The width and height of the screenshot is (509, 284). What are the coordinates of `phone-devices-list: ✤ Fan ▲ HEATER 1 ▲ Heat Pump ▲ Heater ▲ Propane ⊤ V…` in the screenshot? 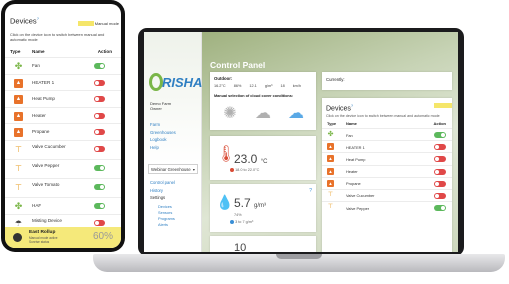 It's located at (63, 145).